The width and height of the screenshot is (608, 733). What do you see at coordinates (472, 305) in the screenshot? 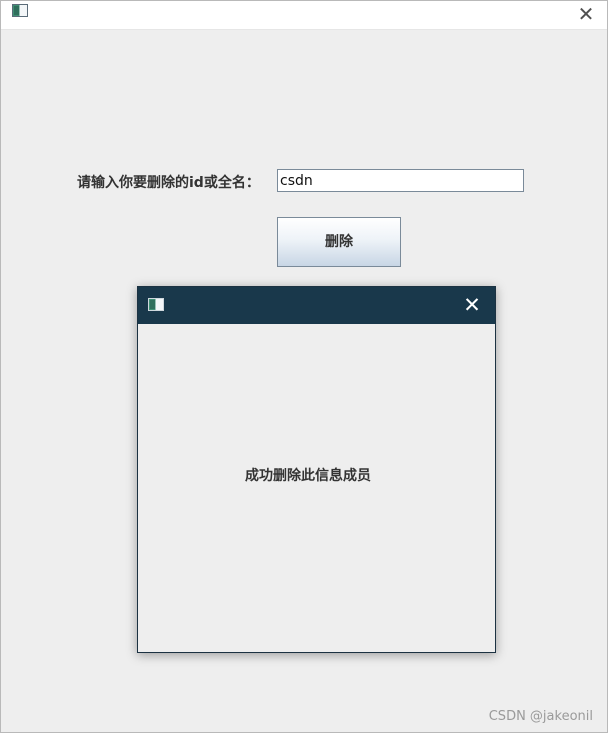
I see `dialog-close-icon: ✕` at bounding box center [472, 305].